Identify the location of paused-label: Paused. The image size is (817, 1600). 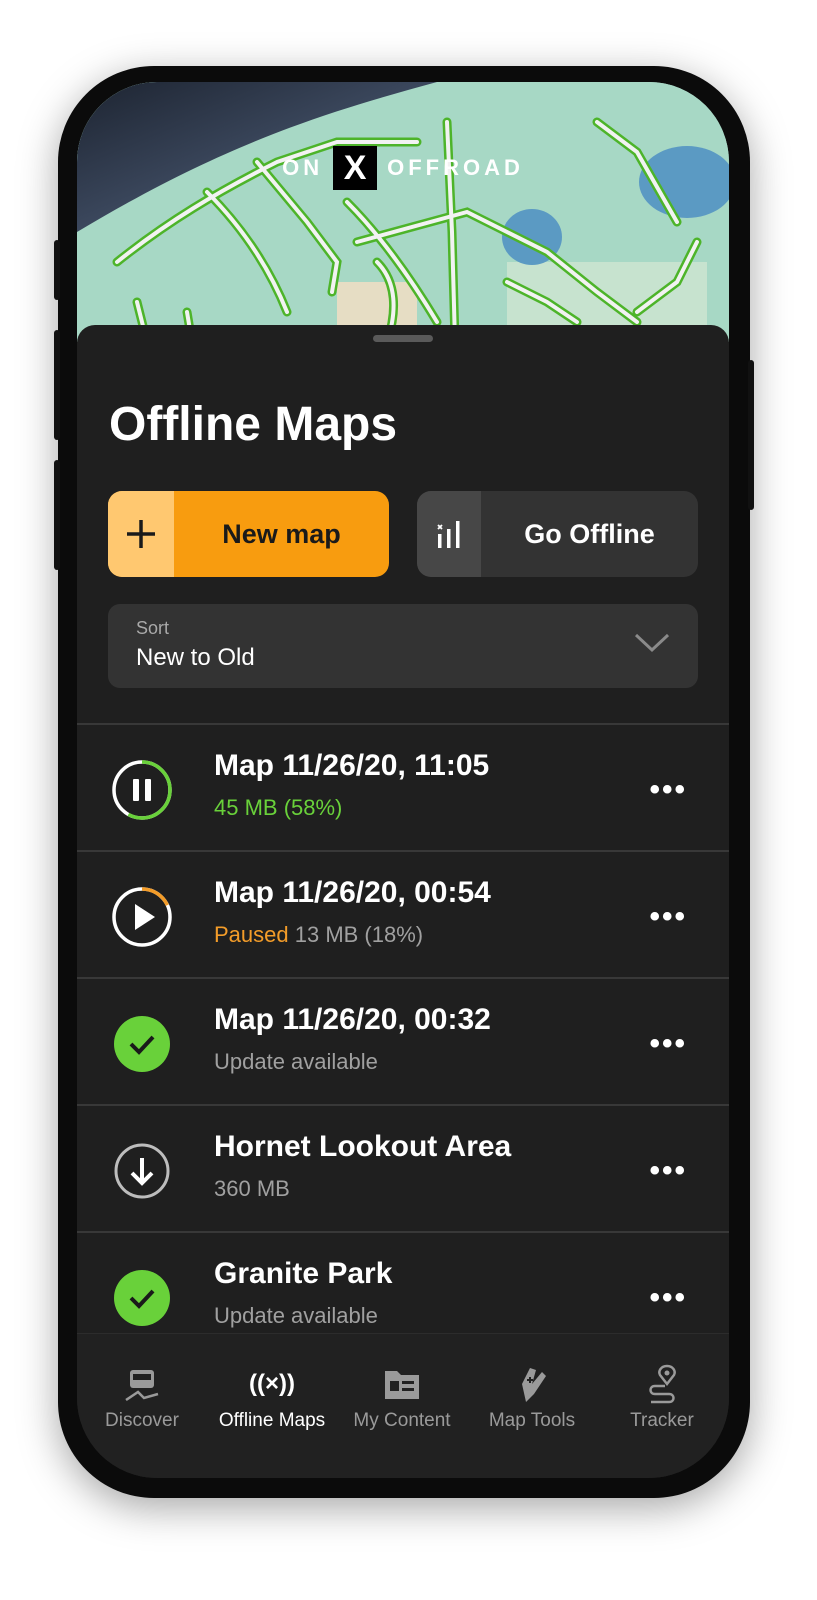
(251, 934).